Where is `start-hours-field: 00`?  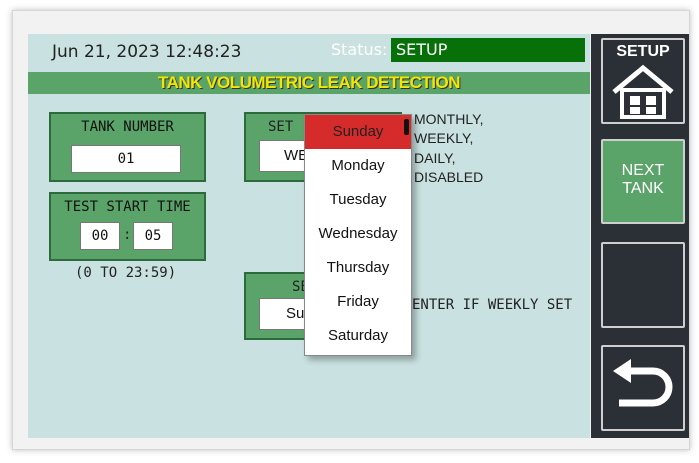 start-hours-field: 00 is located at coordinates (100, 236).